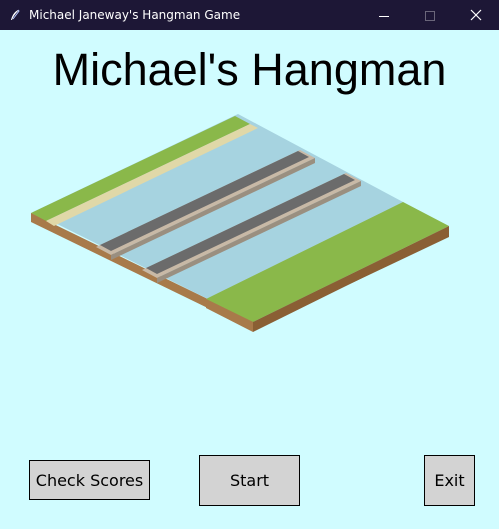 The width and height of the screenshot is (499, 529). I want to click on maximize-icon, so click(430, 15).